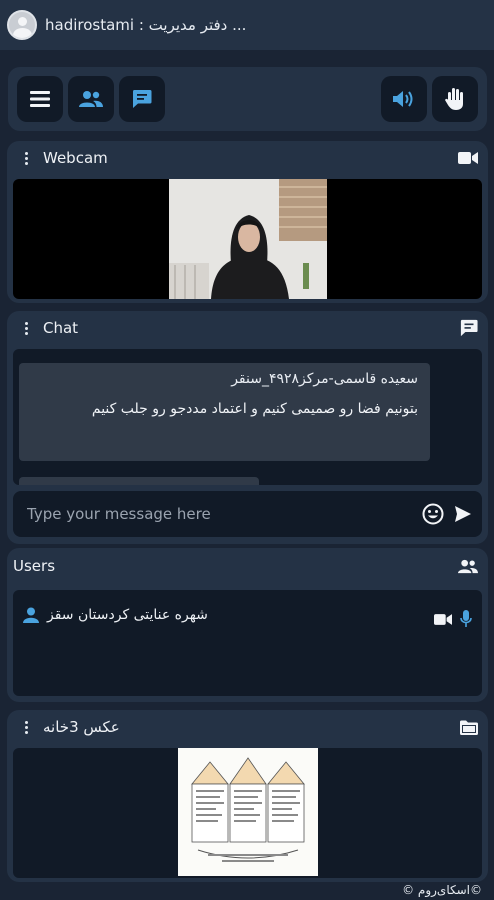  I want to click on toolbar, so click(247, 99).